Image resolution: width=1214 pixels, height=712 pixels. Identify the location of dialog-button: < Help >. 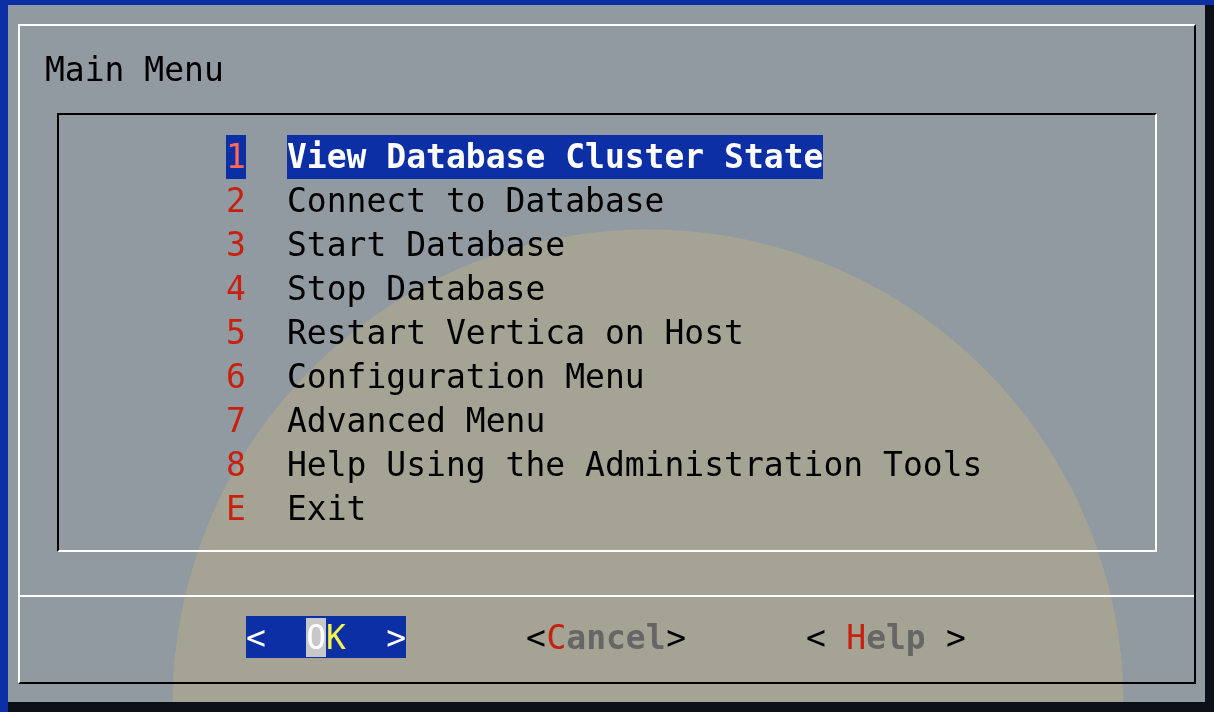
(886, 637).